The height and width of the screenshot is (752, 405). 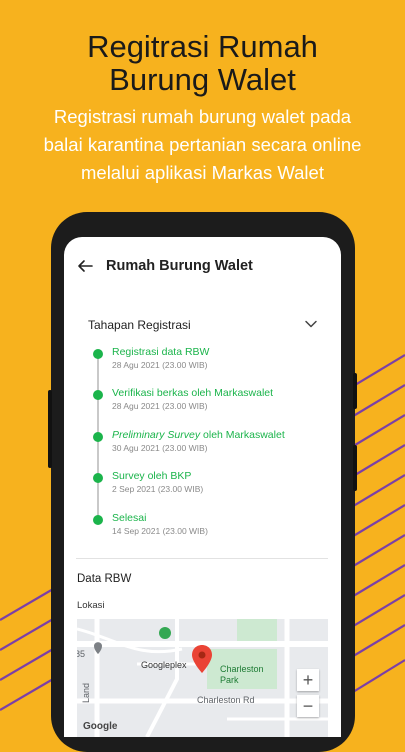 What do you see at coordinates (213, 486) in the screenshot?
I see `timeline-step: Survey oleh BKP 2 Sep 2021 (23.00 WIB)` at bounding box center [213, 486].